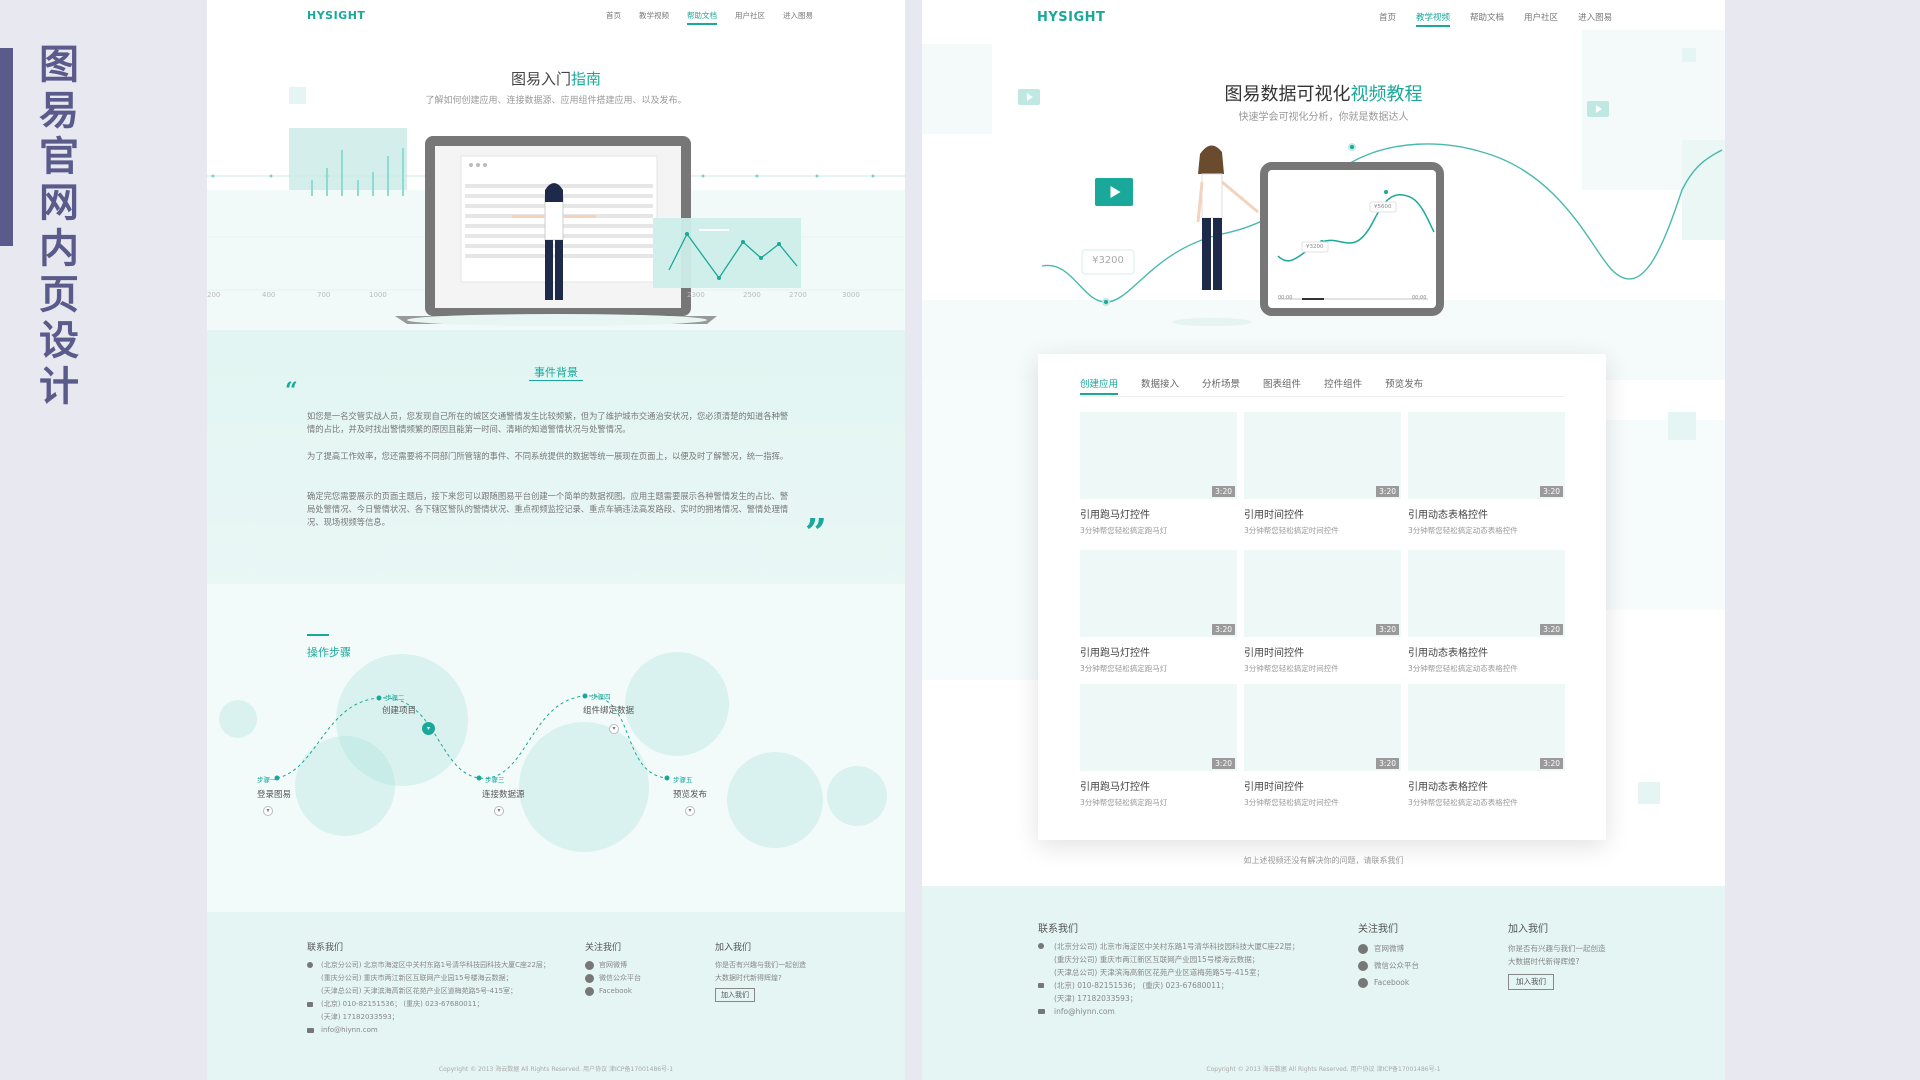 This screenshot has width=1920, height=1080. What do you see at coordinates (59, 203) in the screenshot?
I see `side-title-char: 网` at bounding box center [59, 203].